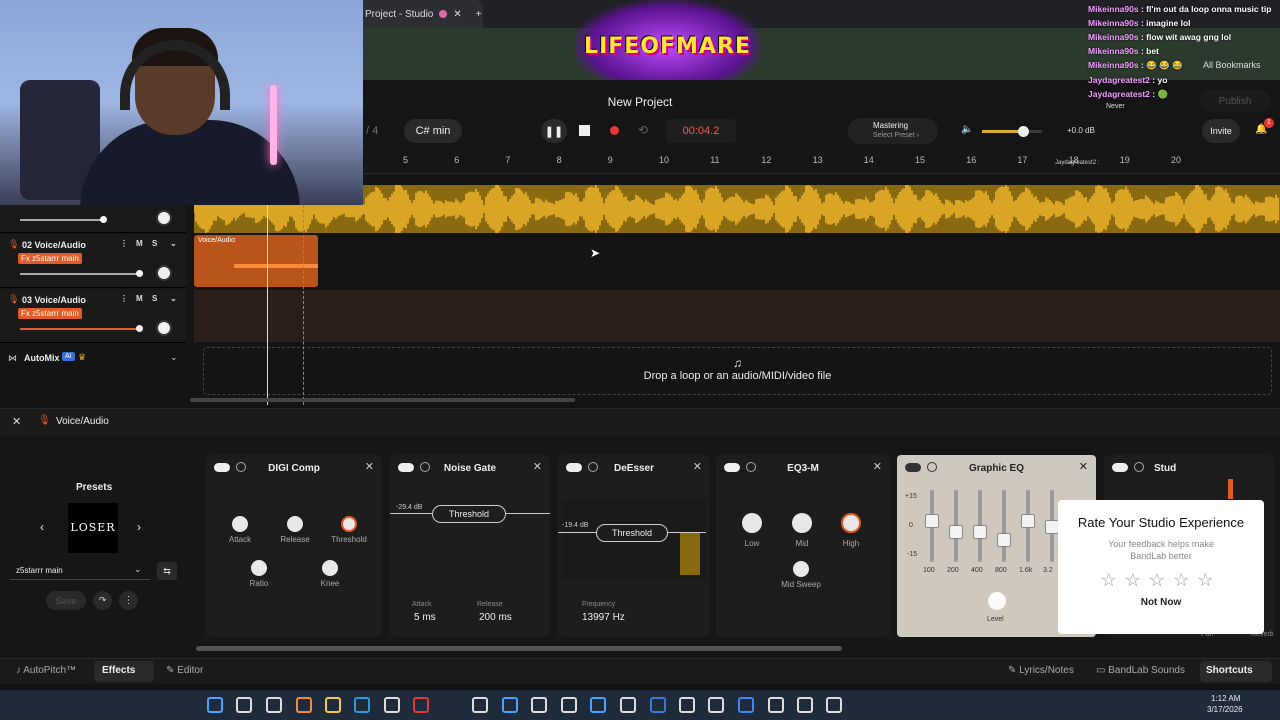  Describe the element at coordinates (425, 617) in the screenshot. I see `attack-value: 5 ms` at that location.